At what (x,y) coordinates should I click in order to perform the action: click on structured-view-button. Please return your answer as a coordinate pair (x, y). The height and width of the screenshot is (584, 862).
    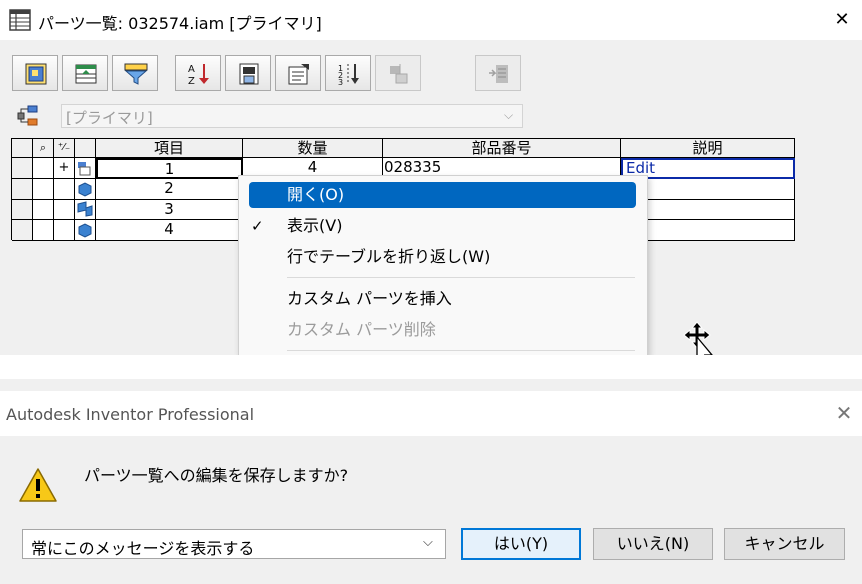
    Looking at the image, I should click on (85, 73).